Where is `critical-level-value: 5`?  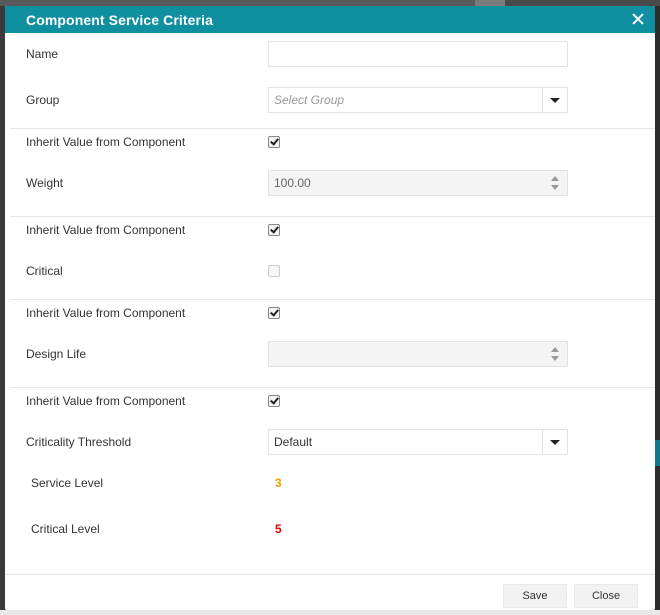 critical-level-value: 5 is located at coordinates (278, 529).